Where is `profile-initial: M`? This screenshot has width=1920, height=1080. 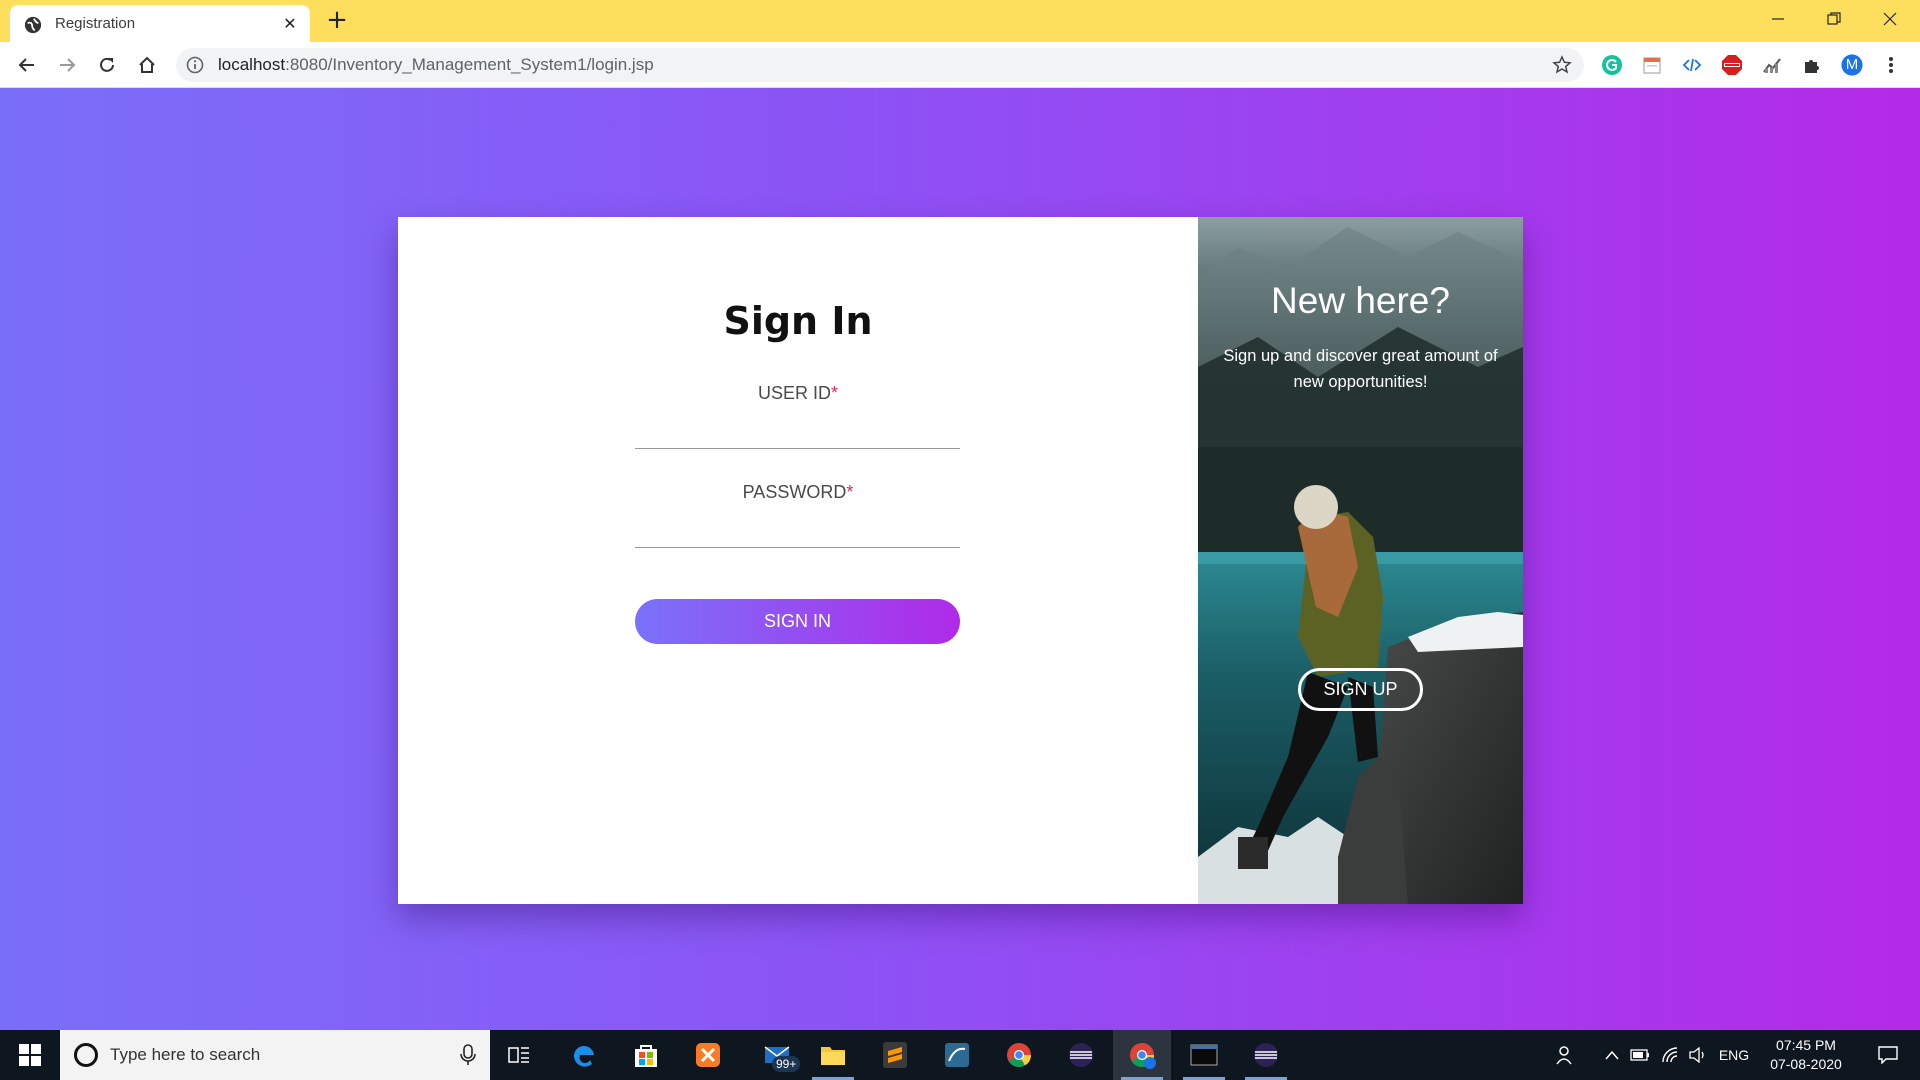
profile-initial: M is located at coordinates (1852, 64).